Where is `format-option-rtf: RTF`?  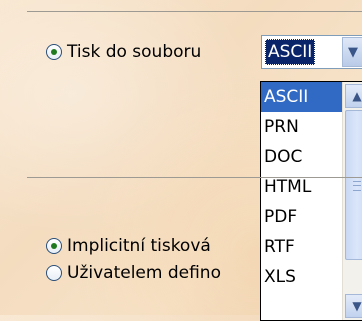
format-option-rtf: RTF is located at coordinates (301, 247).